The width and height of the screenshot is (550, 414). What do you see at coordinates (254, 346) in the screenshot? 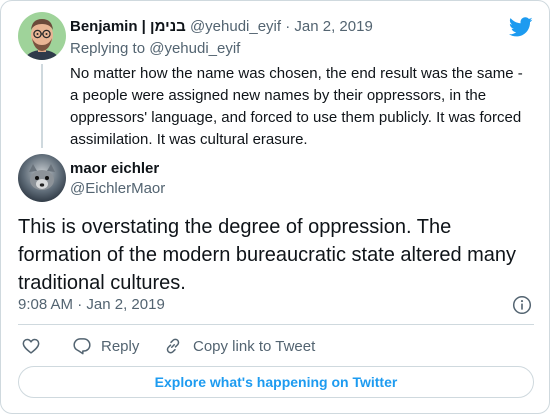
I see `copy-link-label: Copy link to Tweet` at bounding box center [254, 346].